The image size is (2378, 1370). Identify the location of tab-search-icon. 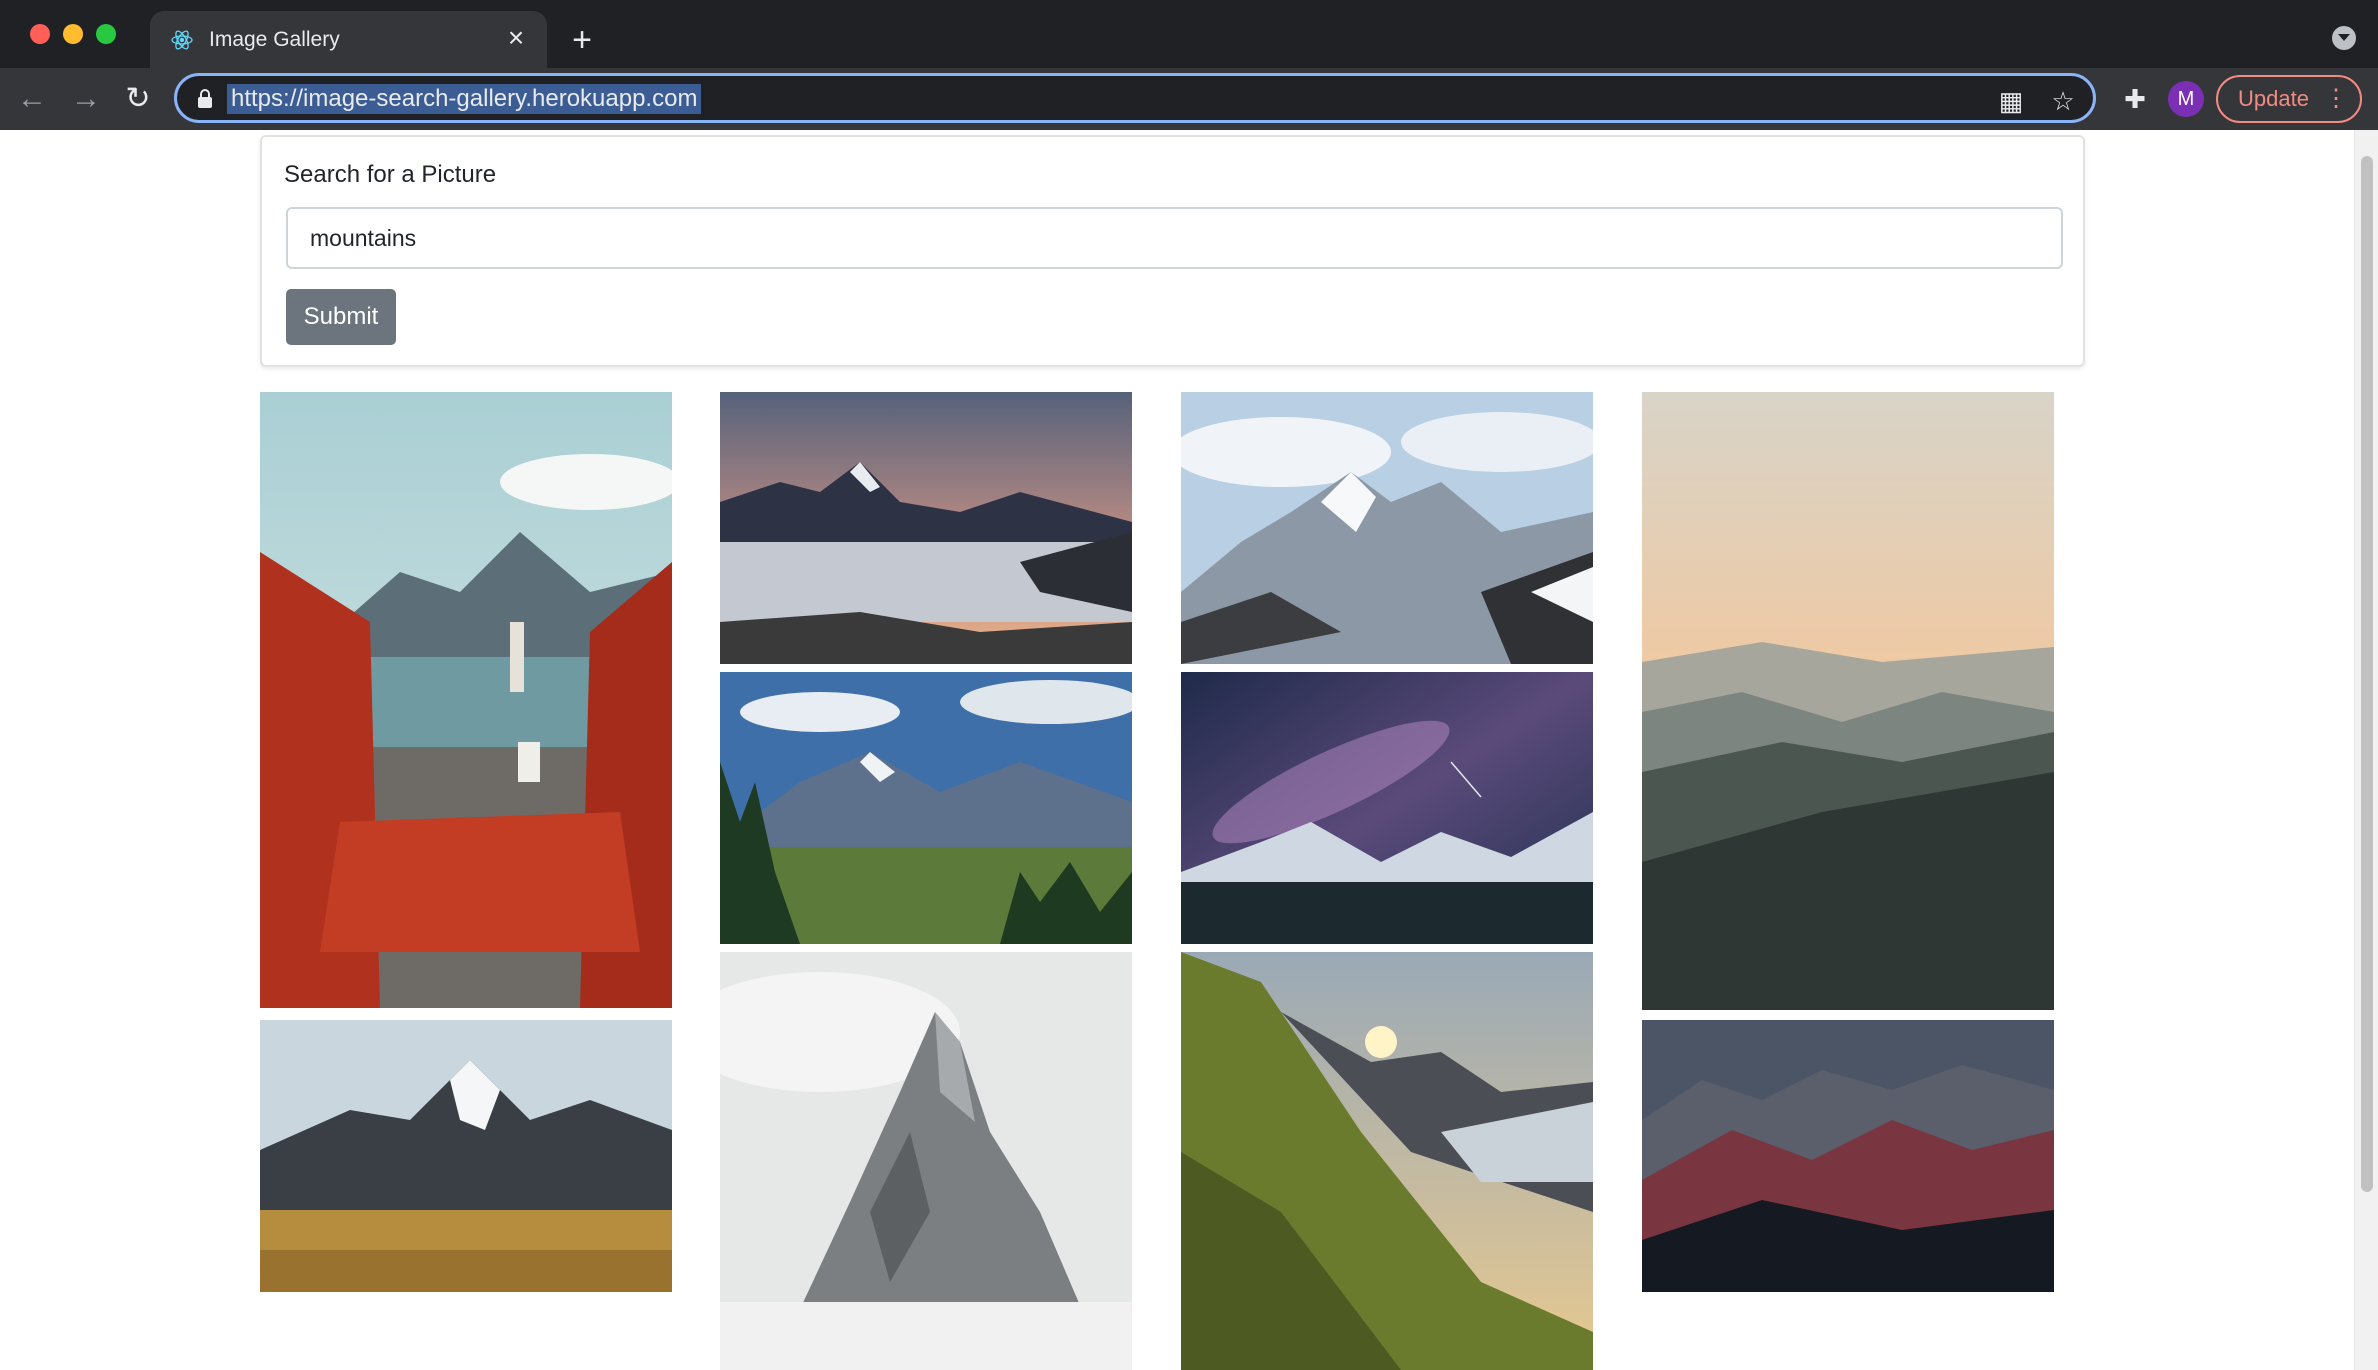
(2344, 38).